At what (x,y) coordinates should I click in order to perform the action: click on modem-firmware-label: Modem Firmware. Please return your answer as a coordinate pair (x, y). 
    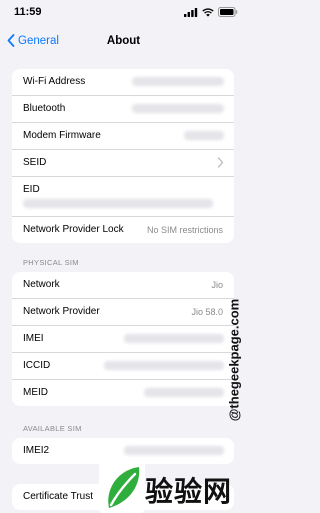
    Looking at the image, I should click on (62, 135).